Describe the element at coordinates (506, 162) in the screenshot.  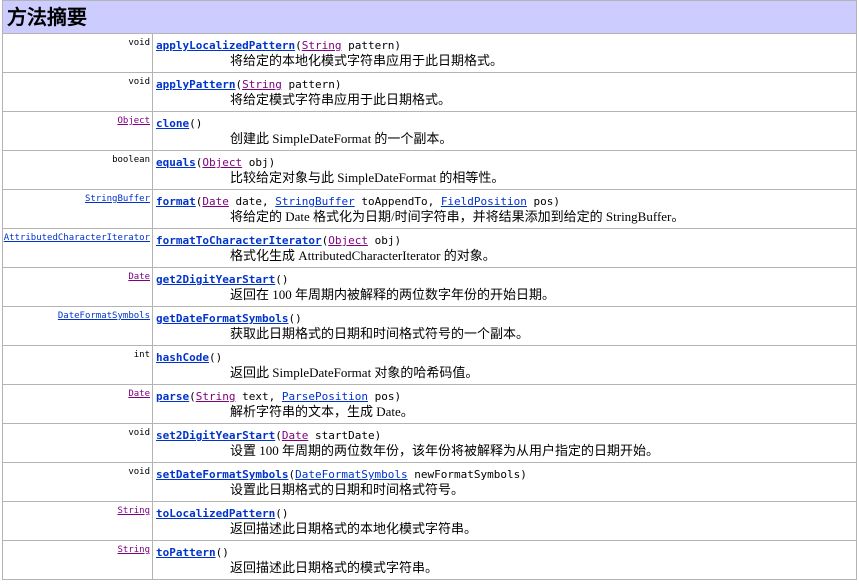
I see `method-signature: equals(Object obj)` at that location.